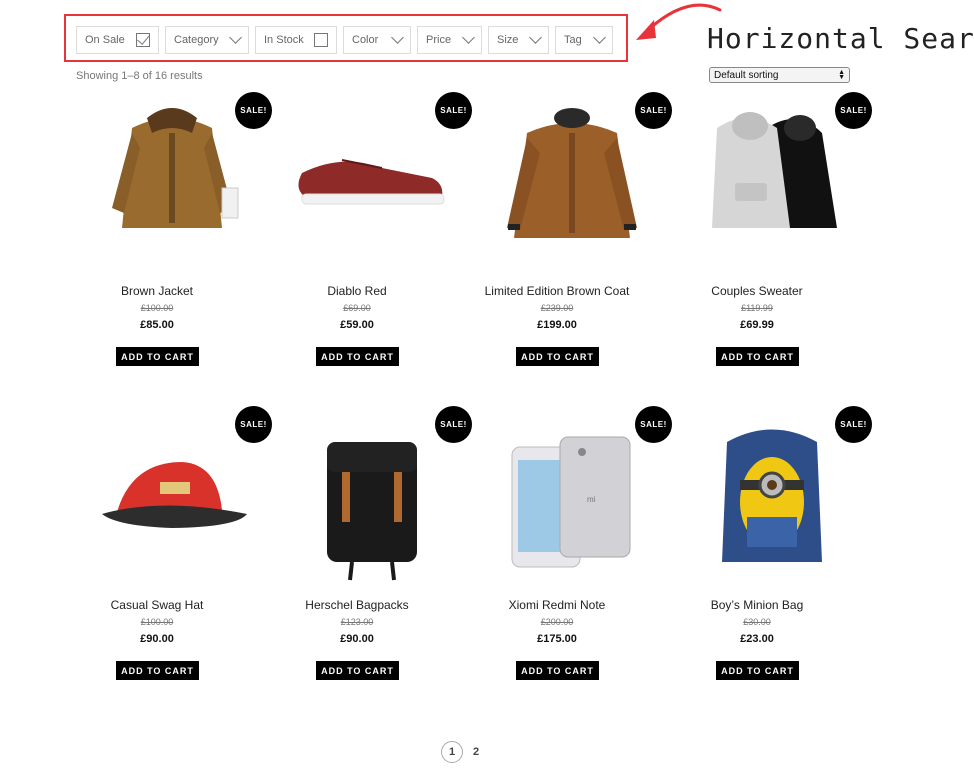 This screenshot has width=974, height=784. I want to click on filter-in-stock-label: In Stock, so click(284, 40).